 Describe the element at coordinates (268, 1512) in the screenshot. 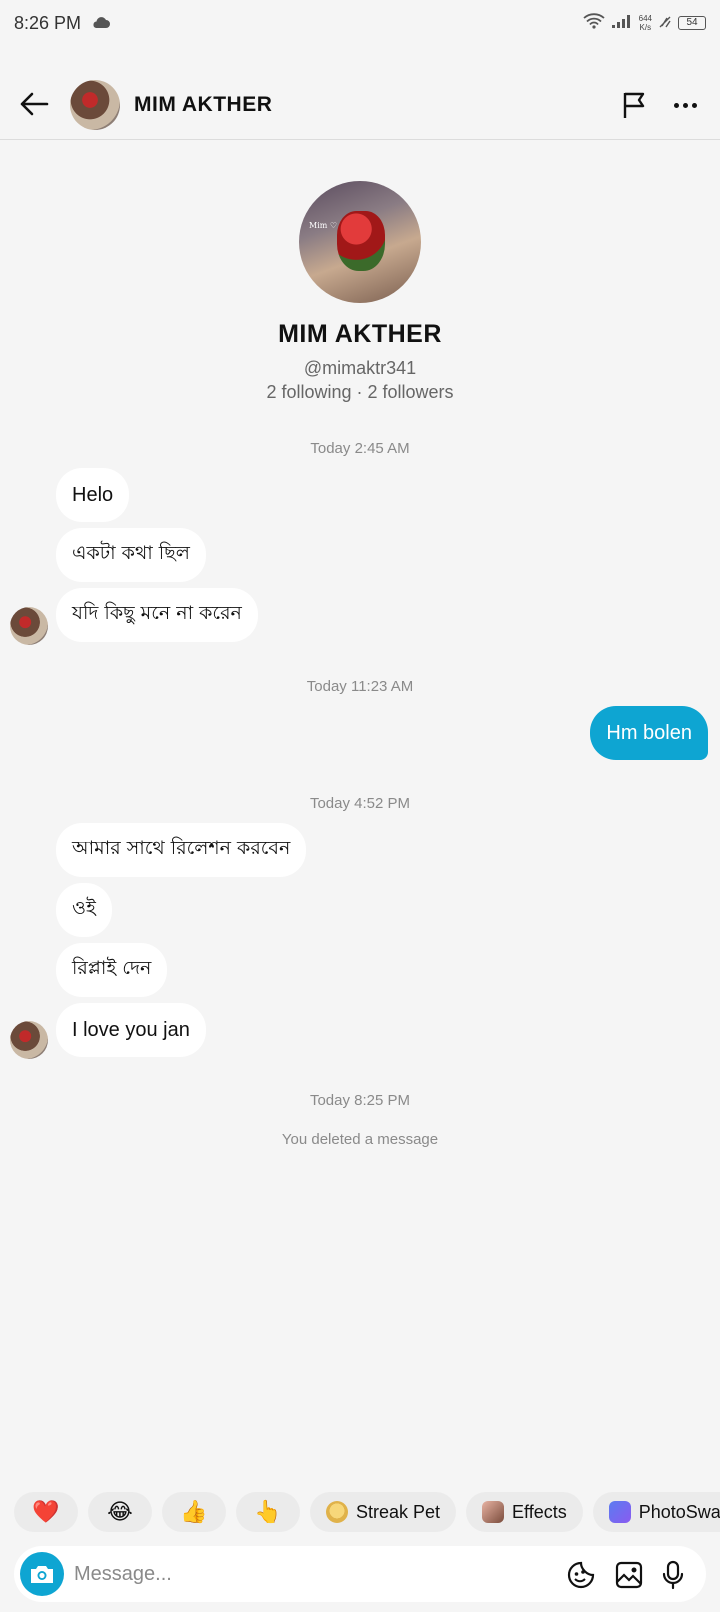

I see `chip-point-up: 👆` at that location.